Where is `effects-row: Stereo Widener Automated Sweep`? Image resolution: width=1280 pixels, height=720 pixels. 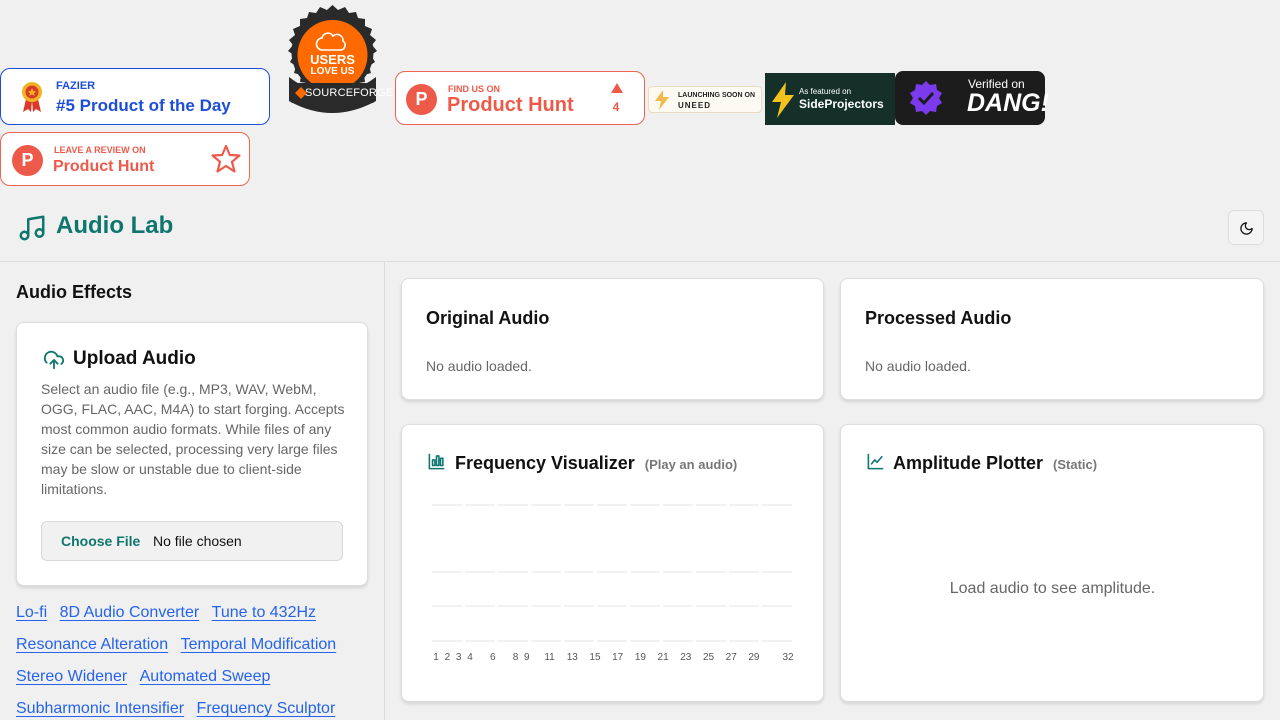
effects-row: Stereo Widener Automated Sweep is located at coordinates (196, 684).